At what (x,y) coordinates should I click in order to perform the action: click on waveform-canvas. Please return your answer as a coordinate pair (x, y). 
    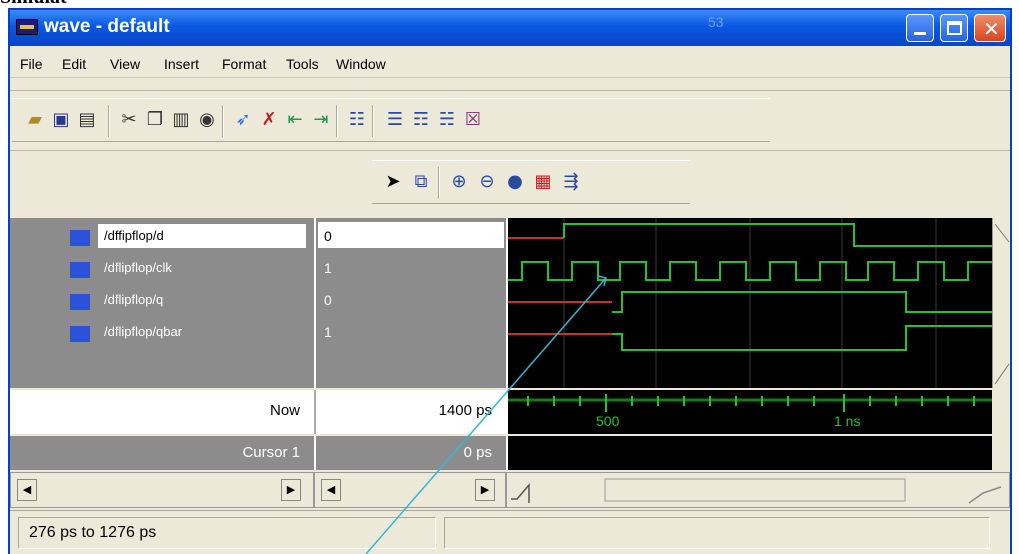
    Looking at the image, I should click on (751, 303).